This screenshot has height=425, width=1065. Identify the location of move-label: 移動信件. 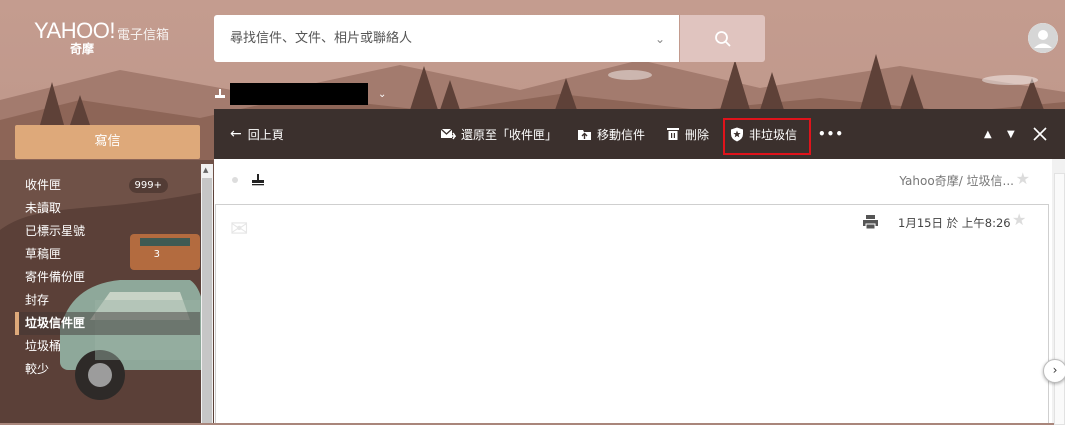
(621, 134).